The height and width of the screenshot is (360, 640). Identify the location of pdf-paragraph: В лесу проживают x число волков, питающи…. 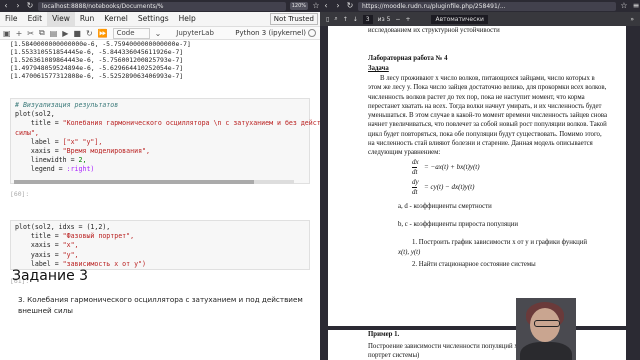
(495, 116).